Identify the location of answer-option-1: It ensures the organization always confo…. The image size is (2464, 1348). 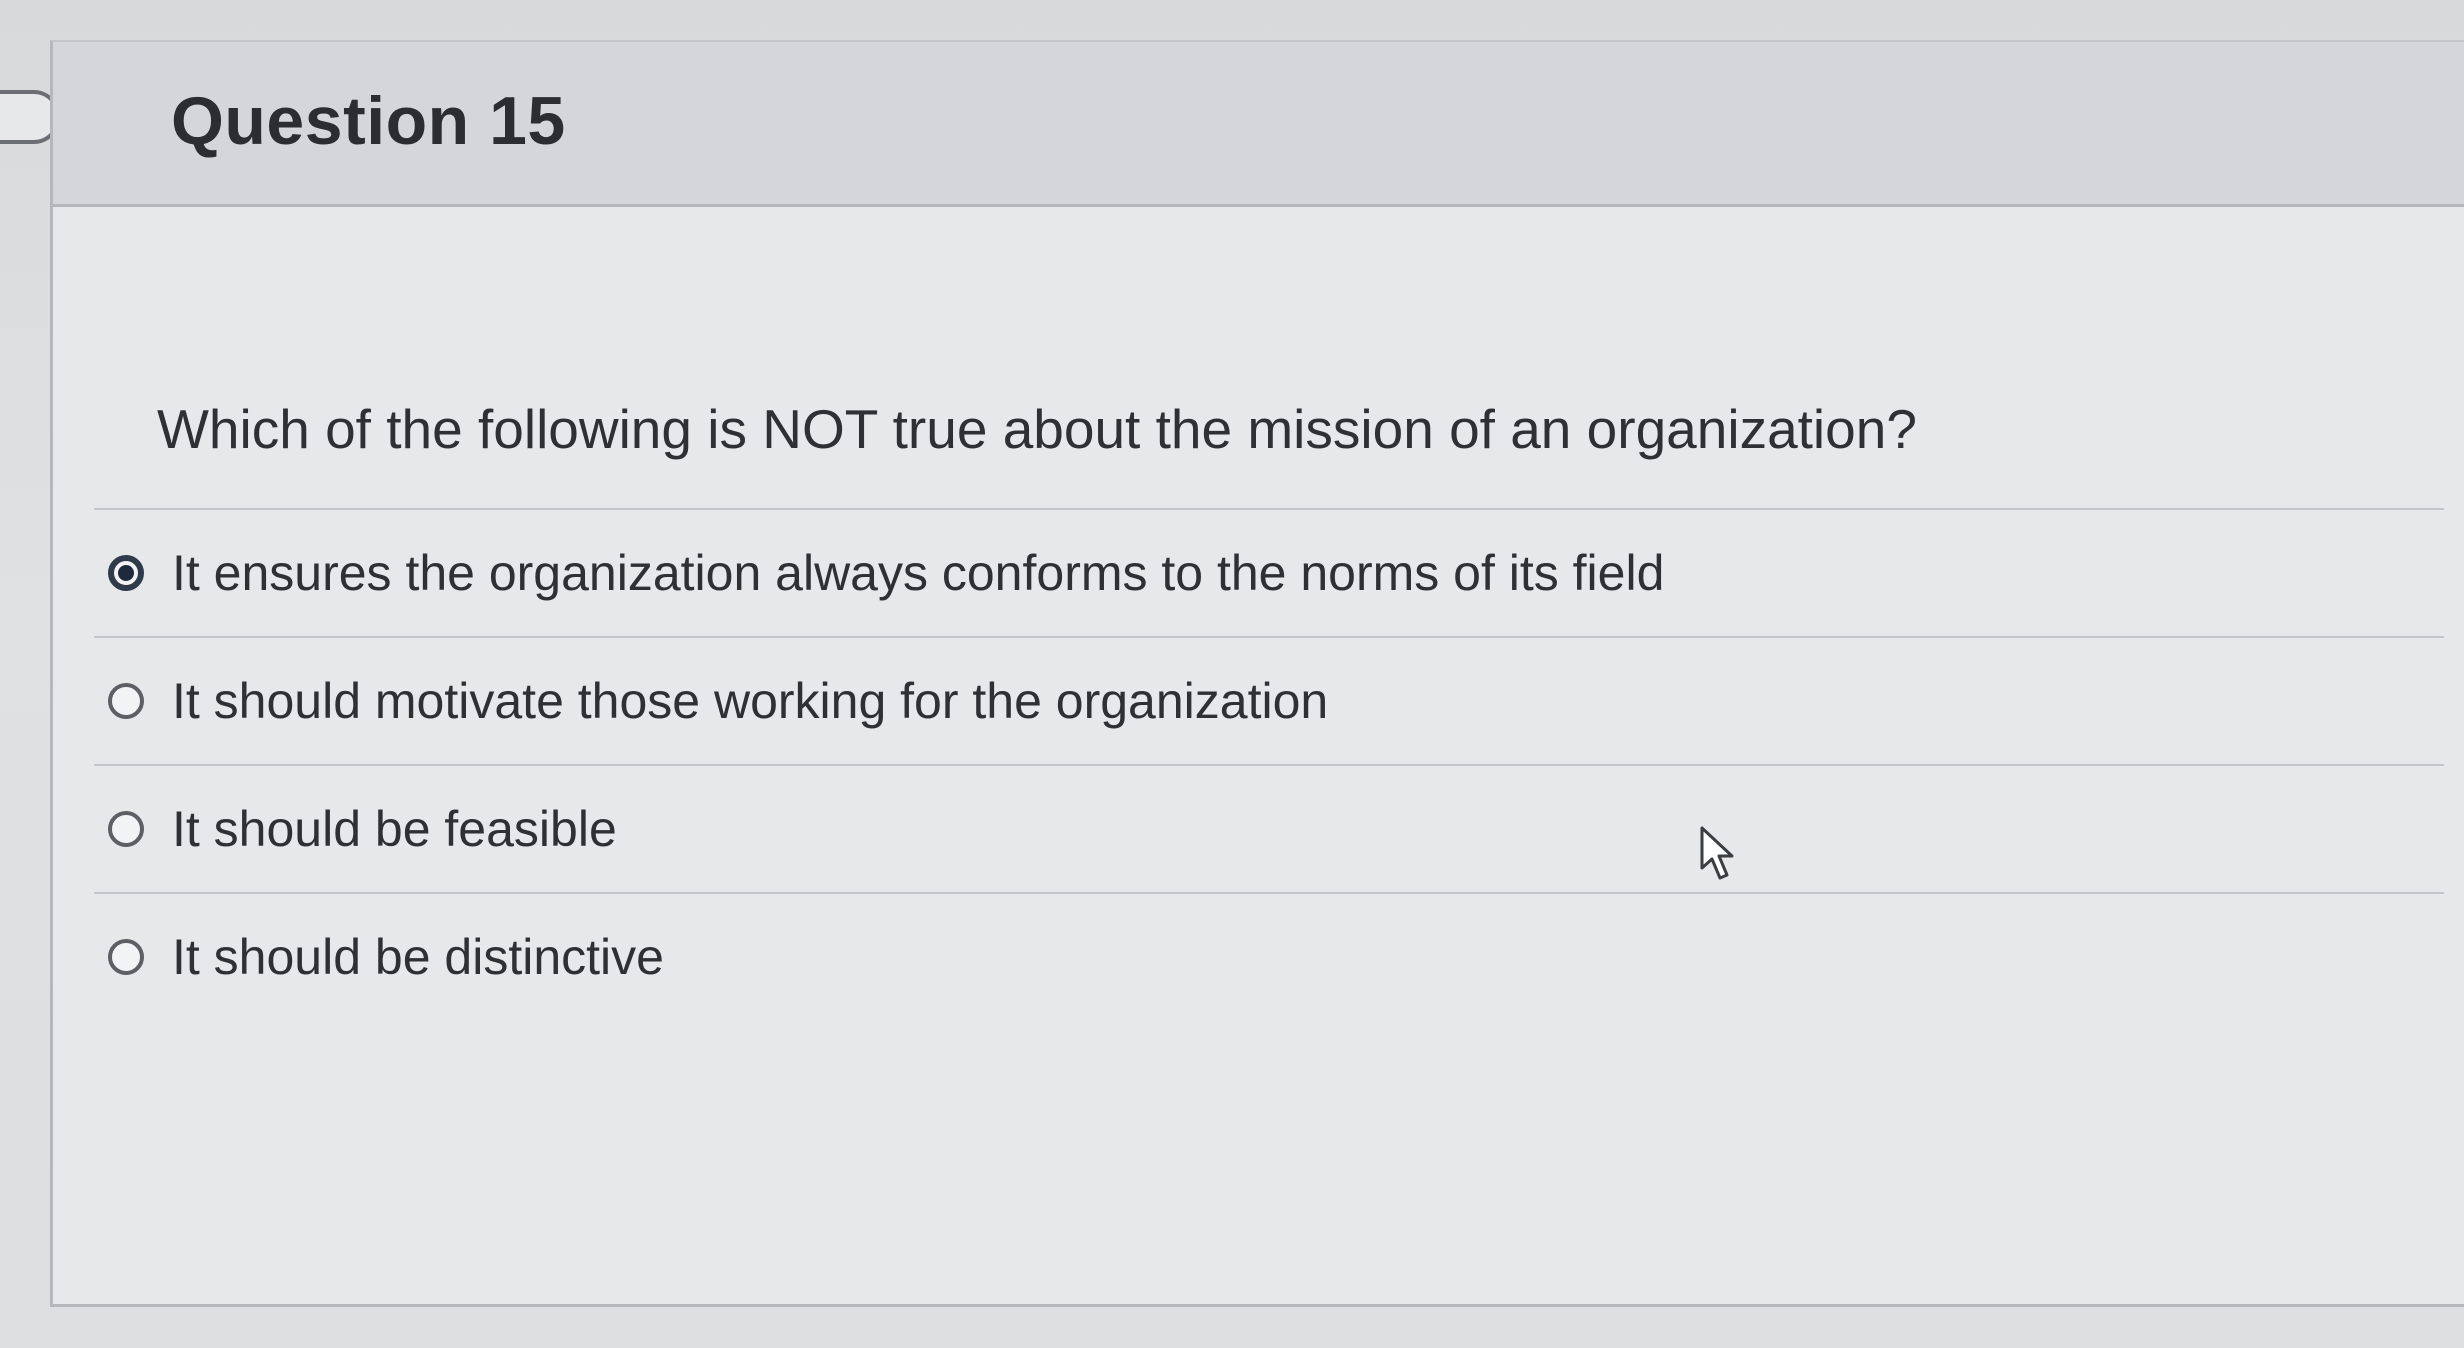
(1269, 572).